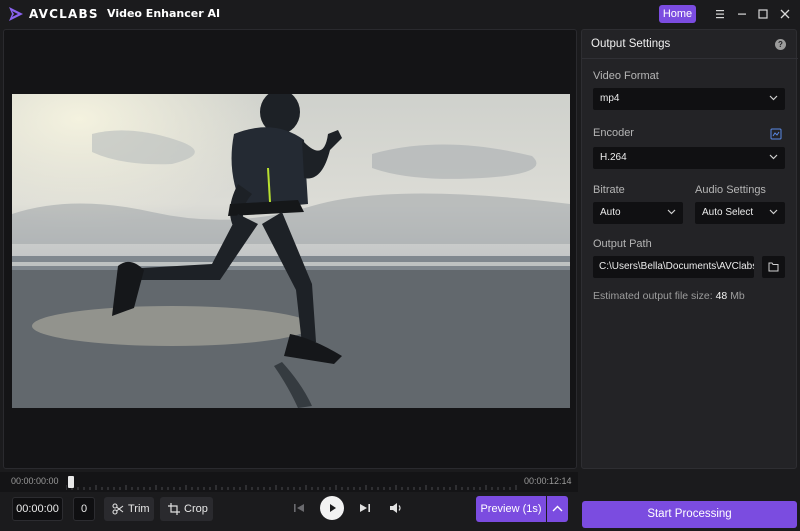  What do you see at coordinates (365, 508) in the screenshot?
I see `skip-forward-icon` at bounding box center [365, 508].